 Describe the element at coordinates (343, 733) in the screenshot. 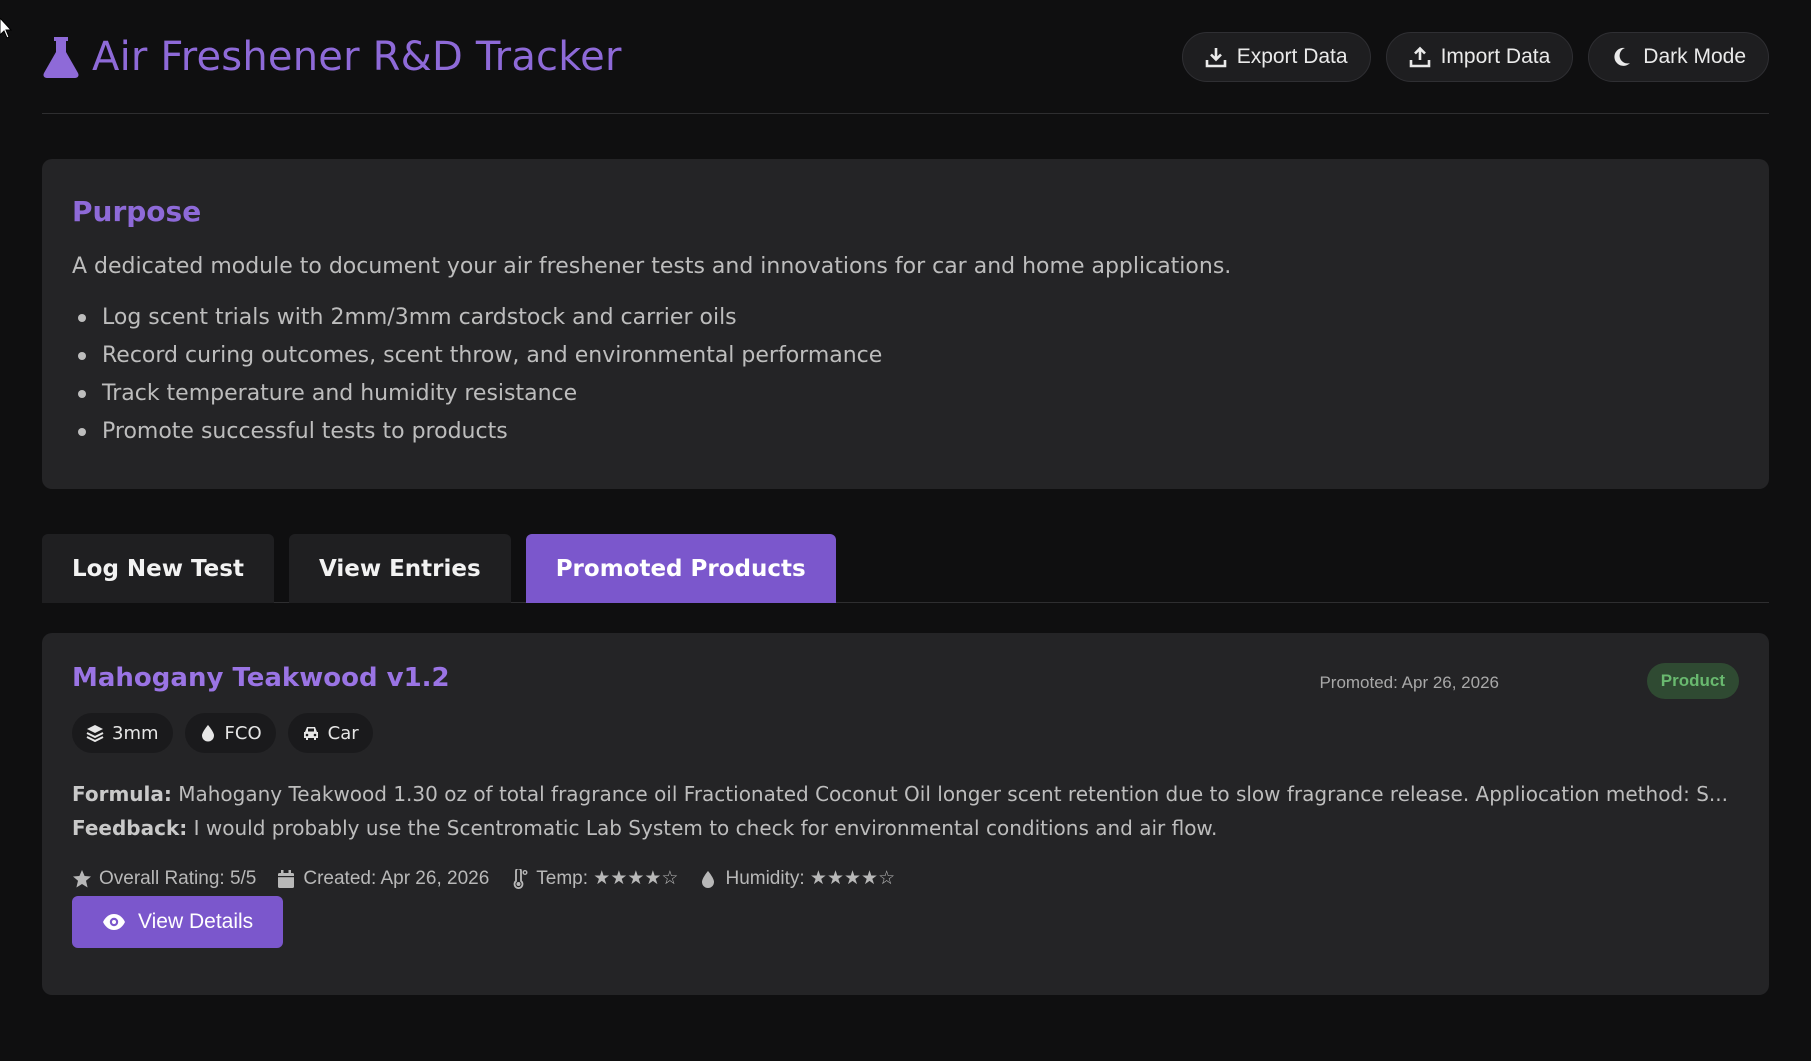

I see `tag-application-label: Car` at that location.